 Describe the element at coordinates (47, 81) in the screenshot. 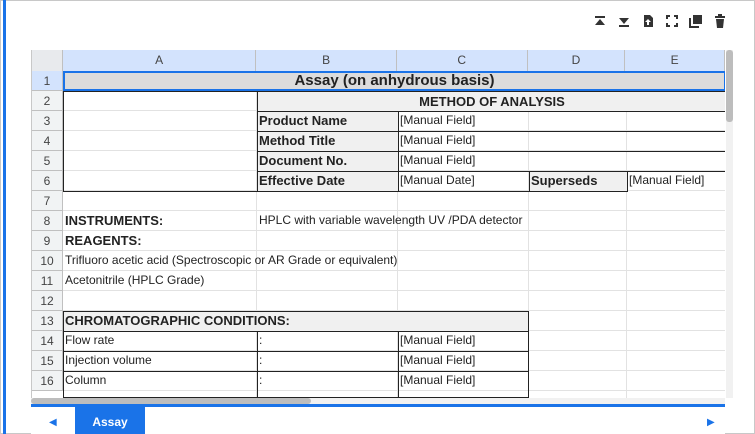

I see `row-header: 1` at that location.